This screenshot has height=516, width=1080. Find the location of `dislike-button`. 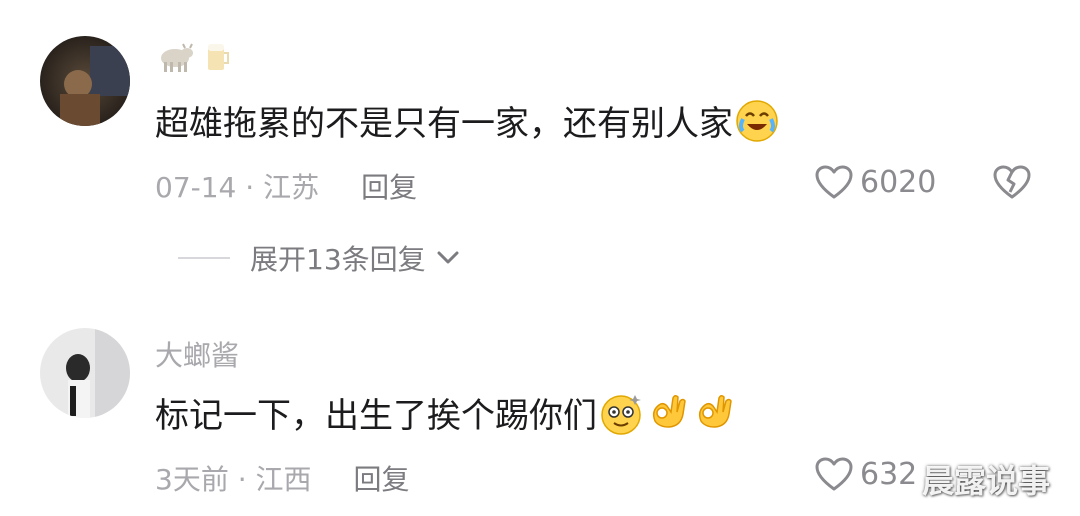

dislike-button is located at coordinates (1012, 184).